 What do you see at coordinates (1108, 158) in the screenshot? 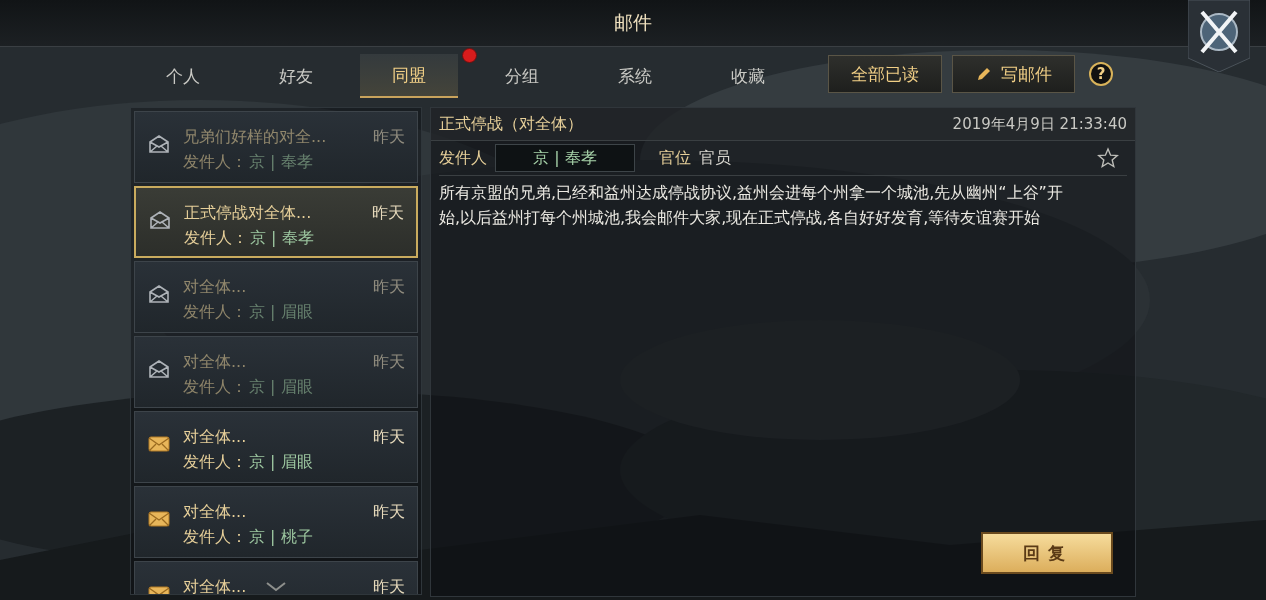
I see `star-icon` at bounding box center [1108, 158].